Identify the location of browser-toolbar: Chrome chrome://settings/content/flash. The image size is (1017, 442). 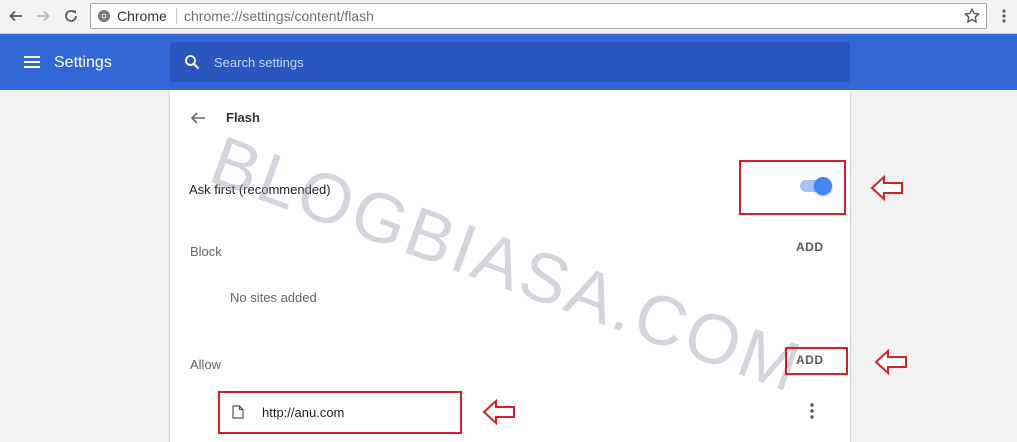
(508, 17).